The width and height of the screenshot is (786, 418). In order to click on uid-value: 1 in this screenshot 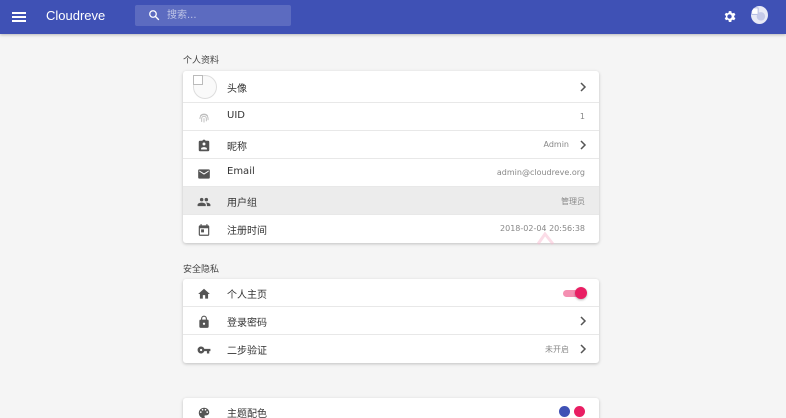, I will do `click(582, 116)`.